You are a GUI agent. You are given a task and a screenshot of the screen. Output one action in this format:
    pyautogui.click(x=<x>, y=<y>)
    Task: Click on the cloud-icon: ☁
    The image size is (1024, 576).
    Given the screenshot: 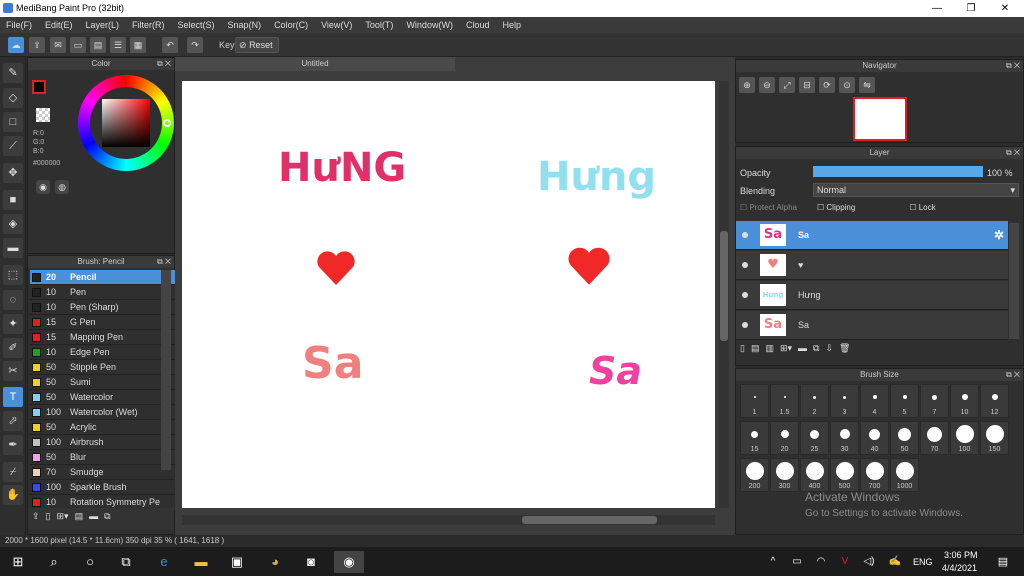 What is the action you would take?
    pyautogui.click(x=16, y=45)
    